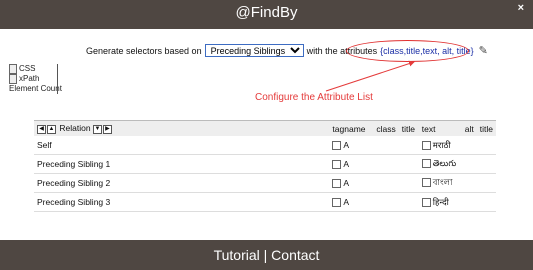  Describe the element at coordinates (444, 162) in the screenshot. I see `text-value: తెలుగు` at that location.